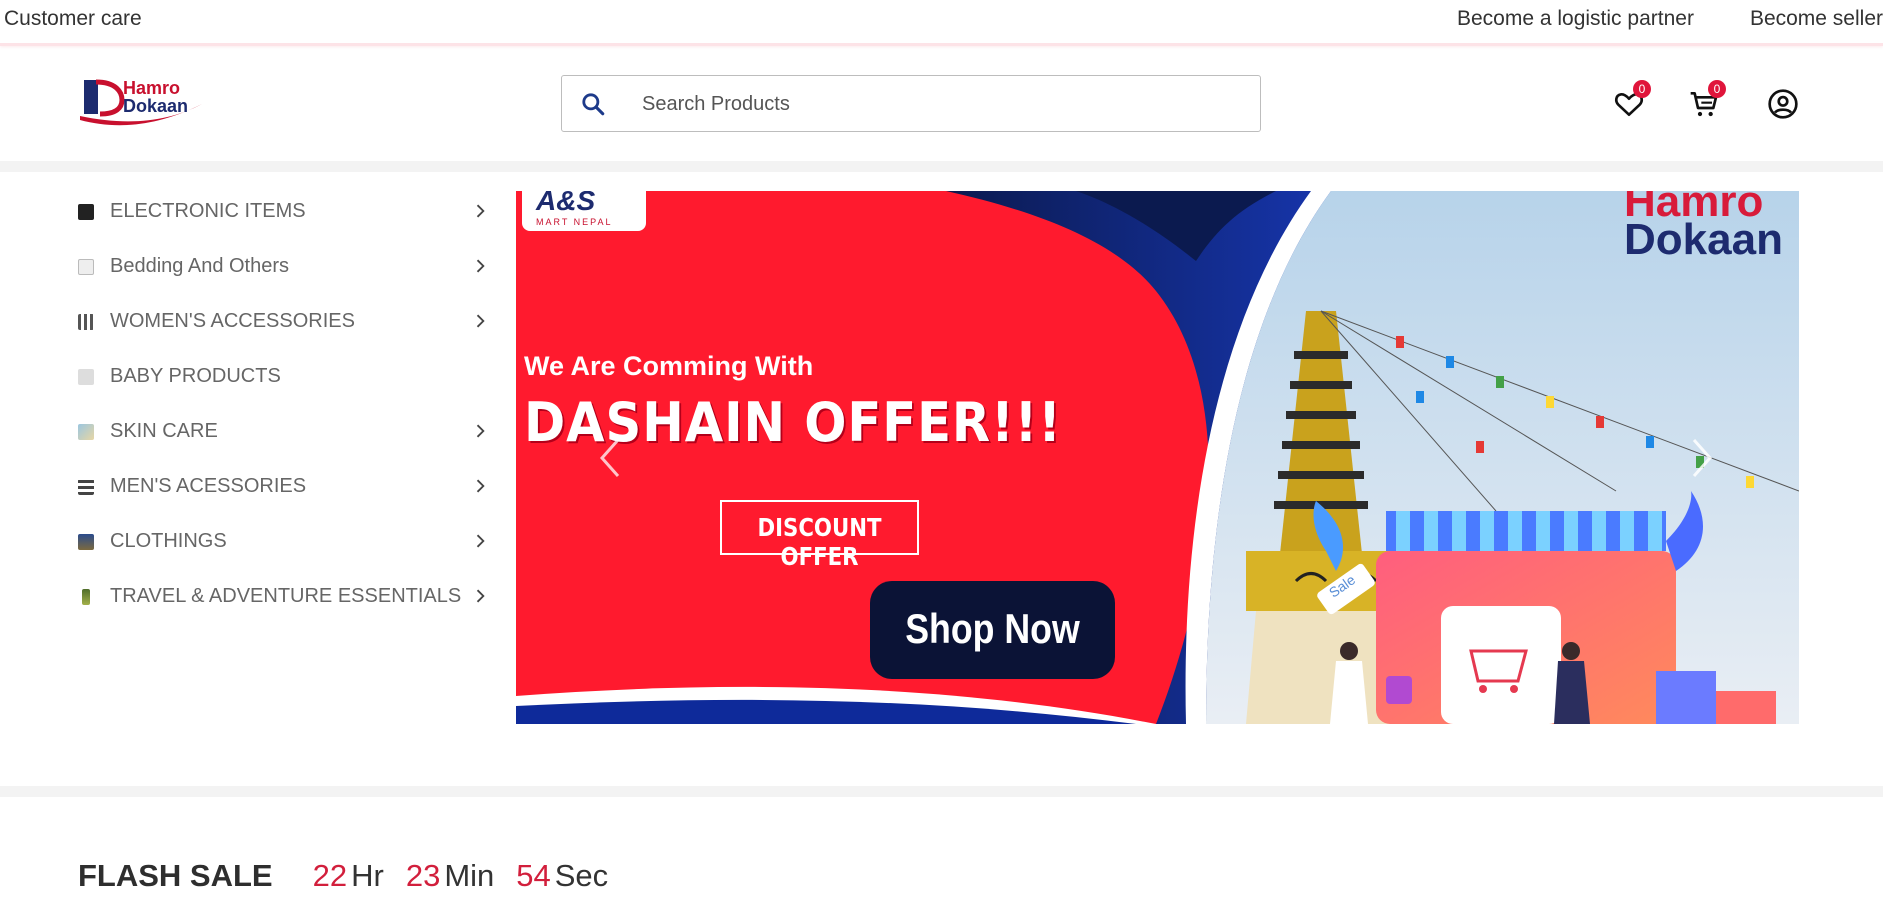 The width and height of the screenshot is (1883, 909). Describe the element at coordinates (86, 211) in the screenshot. I see `electronics-icon` at that location.